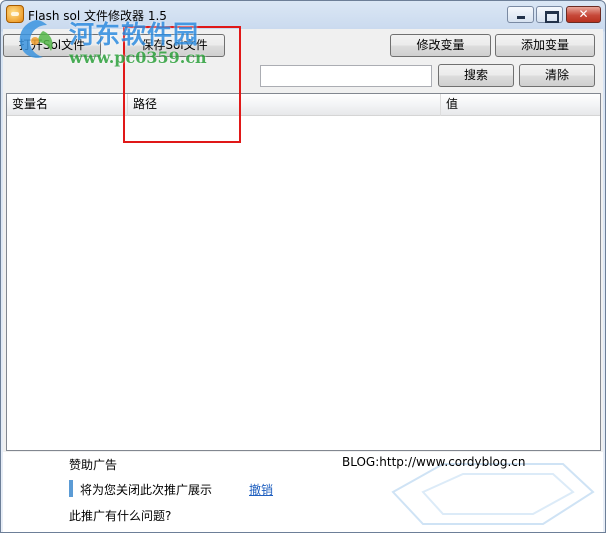 Image resolution: width=606 pixels, height=533 pixels. I want to click on blog-url: BLOG:http://www.cordyblog.cn, so click(434, 462).